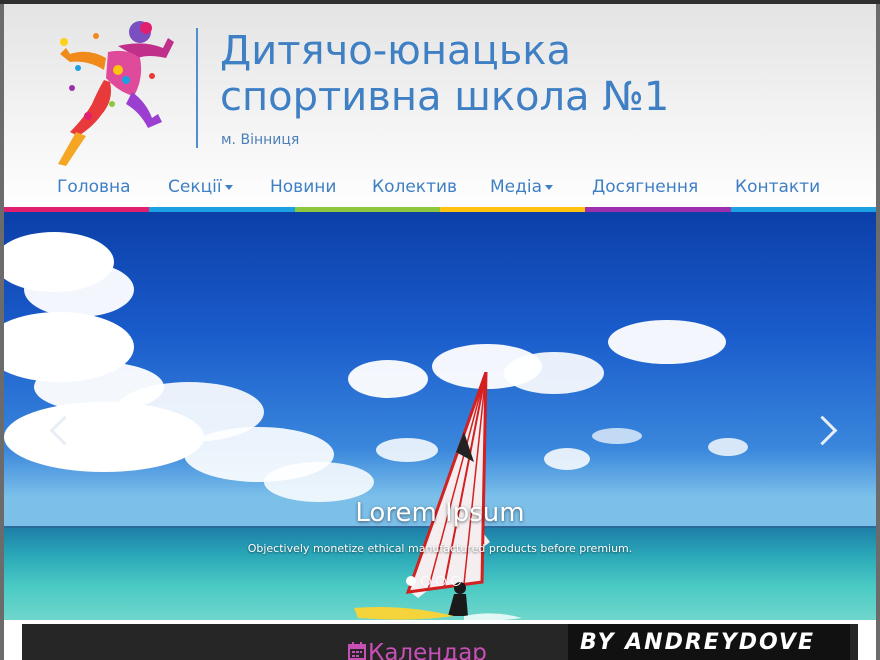  I want to click on watermark-text: BY ANDREYDOVE, so click(697, 642).